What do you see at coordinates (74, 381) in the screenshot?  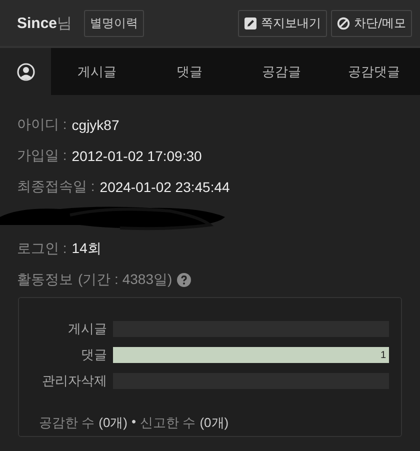 I see `bar-label: 관리자삭제` at bounding box center [74, 381].